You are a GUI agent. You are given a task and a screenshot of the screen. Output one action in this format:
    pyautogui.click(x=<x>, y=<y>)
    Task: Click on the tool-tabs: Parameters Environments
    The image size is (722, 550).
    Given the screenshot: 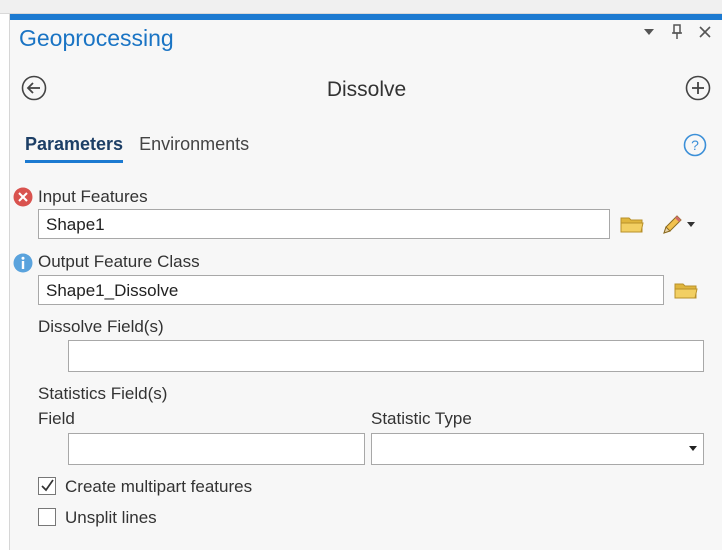 What is the action you would take?
    pyautogui.click(x=137, y=148)
    